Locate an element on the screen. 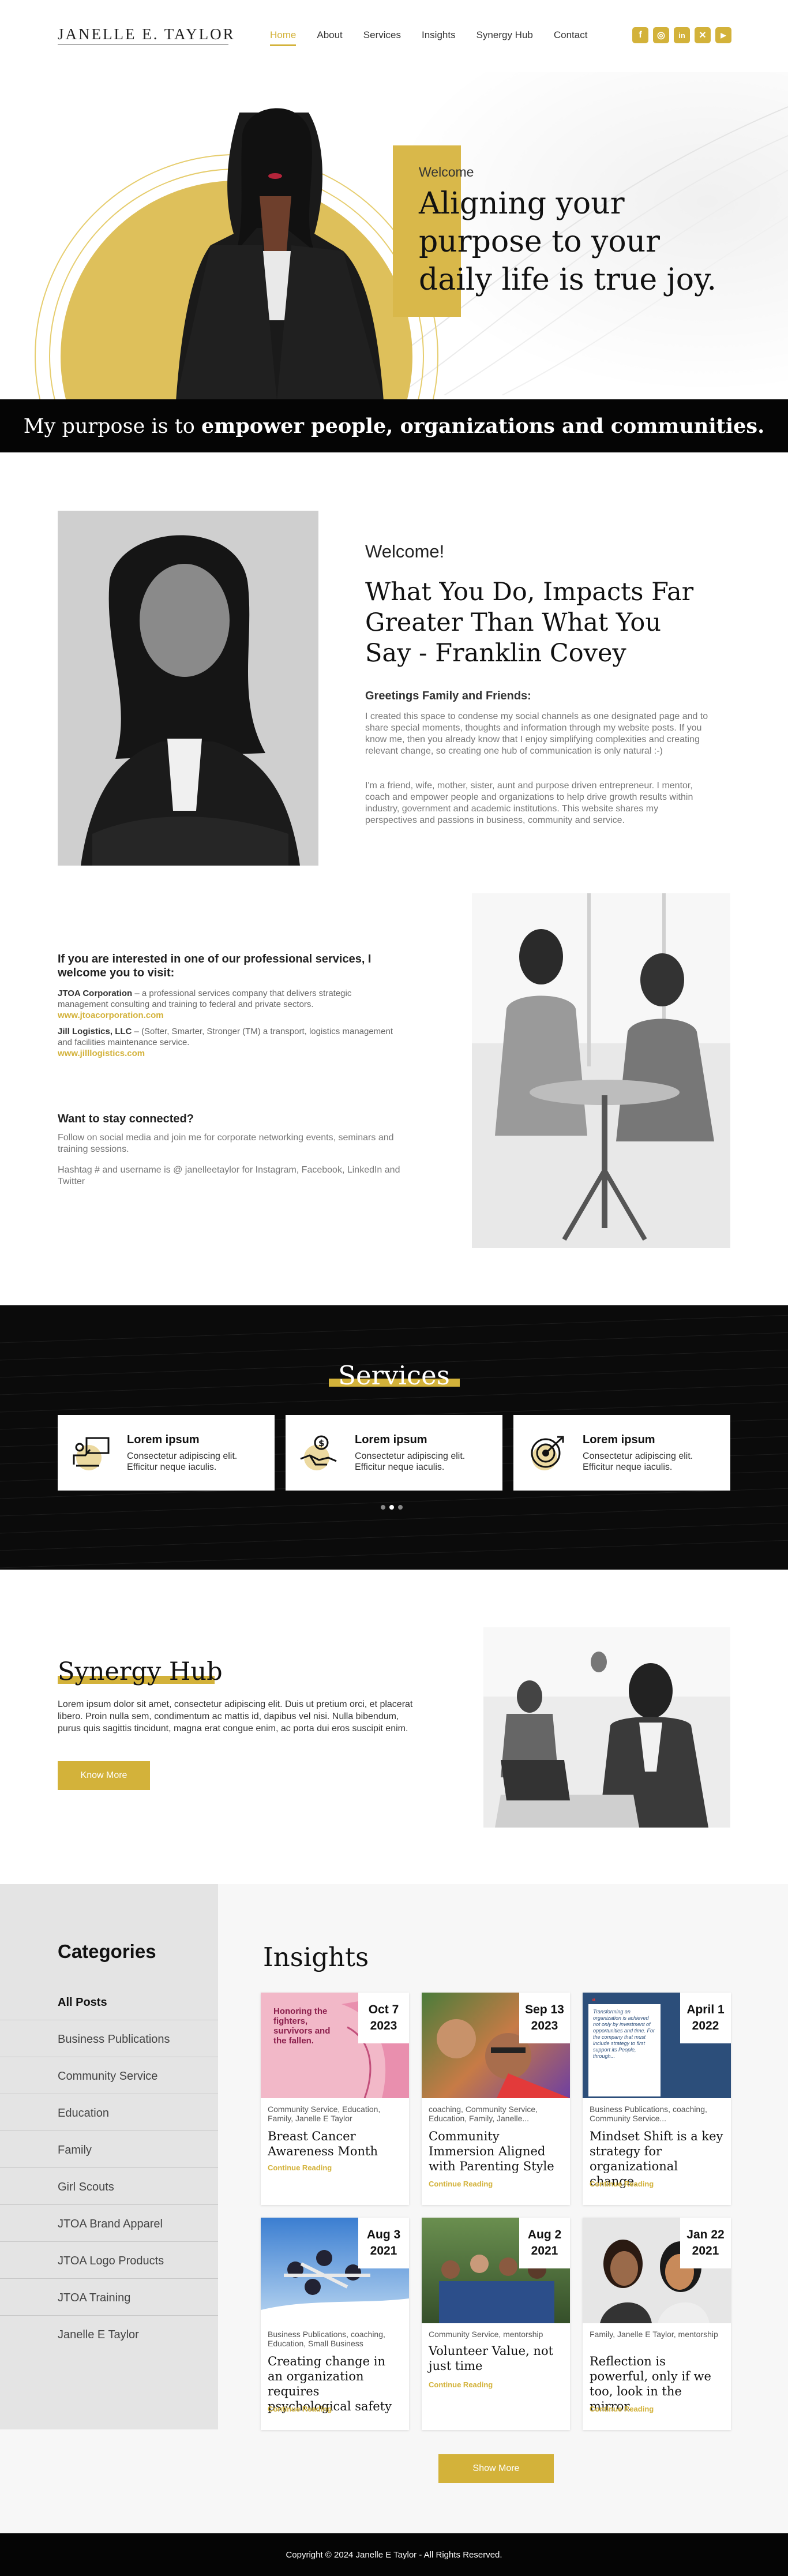 This screenshot has width=788, height=2576. instagram-icon: ◎ is located at coordinates (661, 35).